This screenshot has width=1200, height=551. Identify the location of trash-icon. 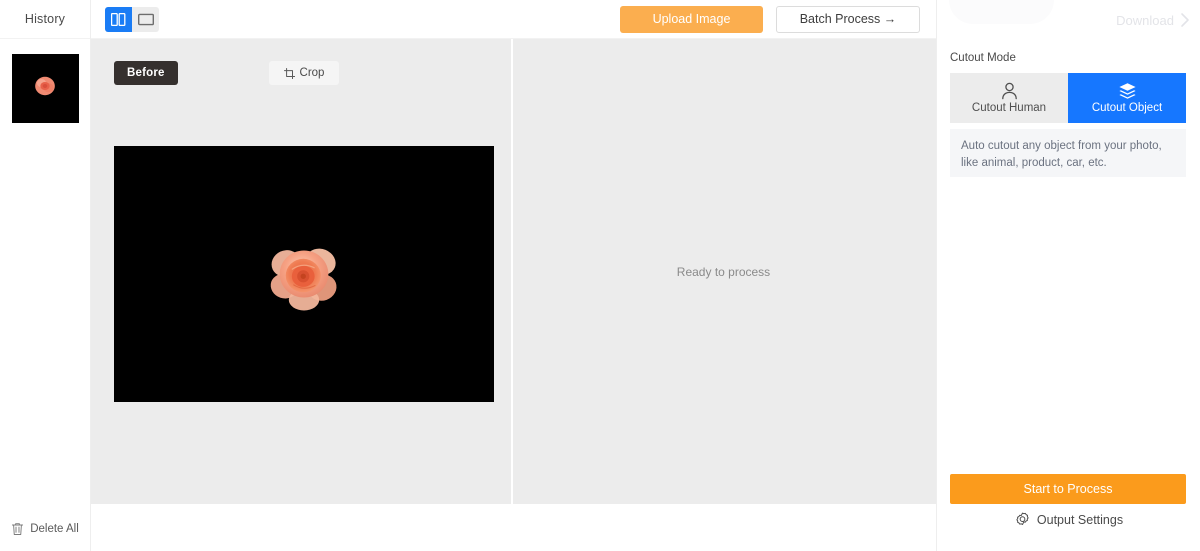
(18, 528).